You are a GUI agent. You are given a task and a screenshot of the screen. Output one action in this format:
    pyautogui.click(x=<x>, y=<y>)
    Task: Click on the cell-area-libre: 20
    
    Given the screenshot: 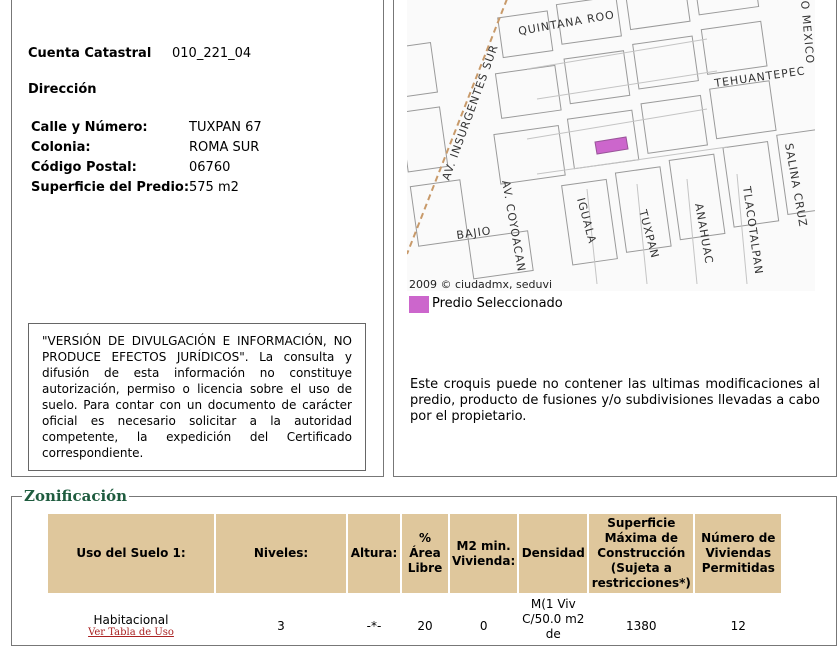 What is the action you would take?
    pyautogui.click(x=425, y=619)
    